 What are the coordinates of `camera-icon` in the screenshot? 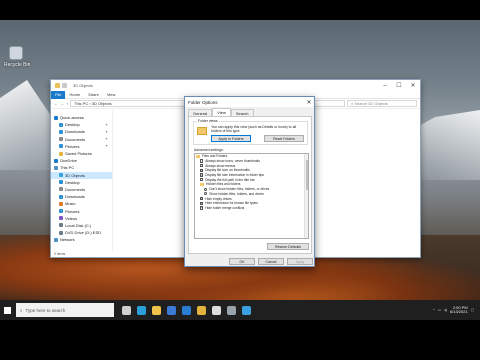 It's located at (216, 310).